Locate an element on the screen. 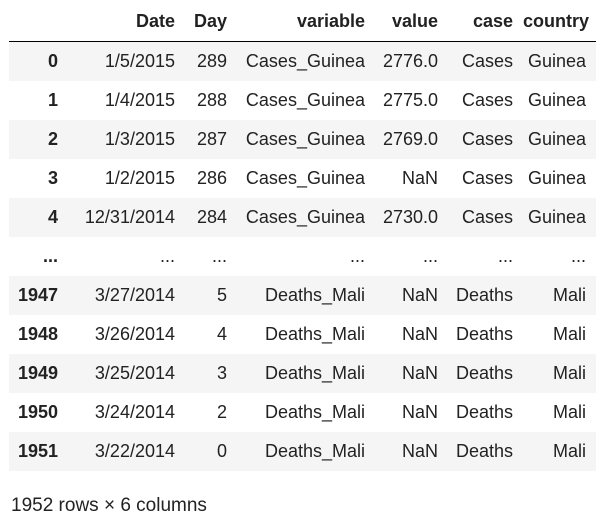 The width and height of the screenshot is (611, 519). table-row: 1949 3/25/2014 3 Deaths_Mali NaN Deaths Mali is located at coordinates (302, 373).